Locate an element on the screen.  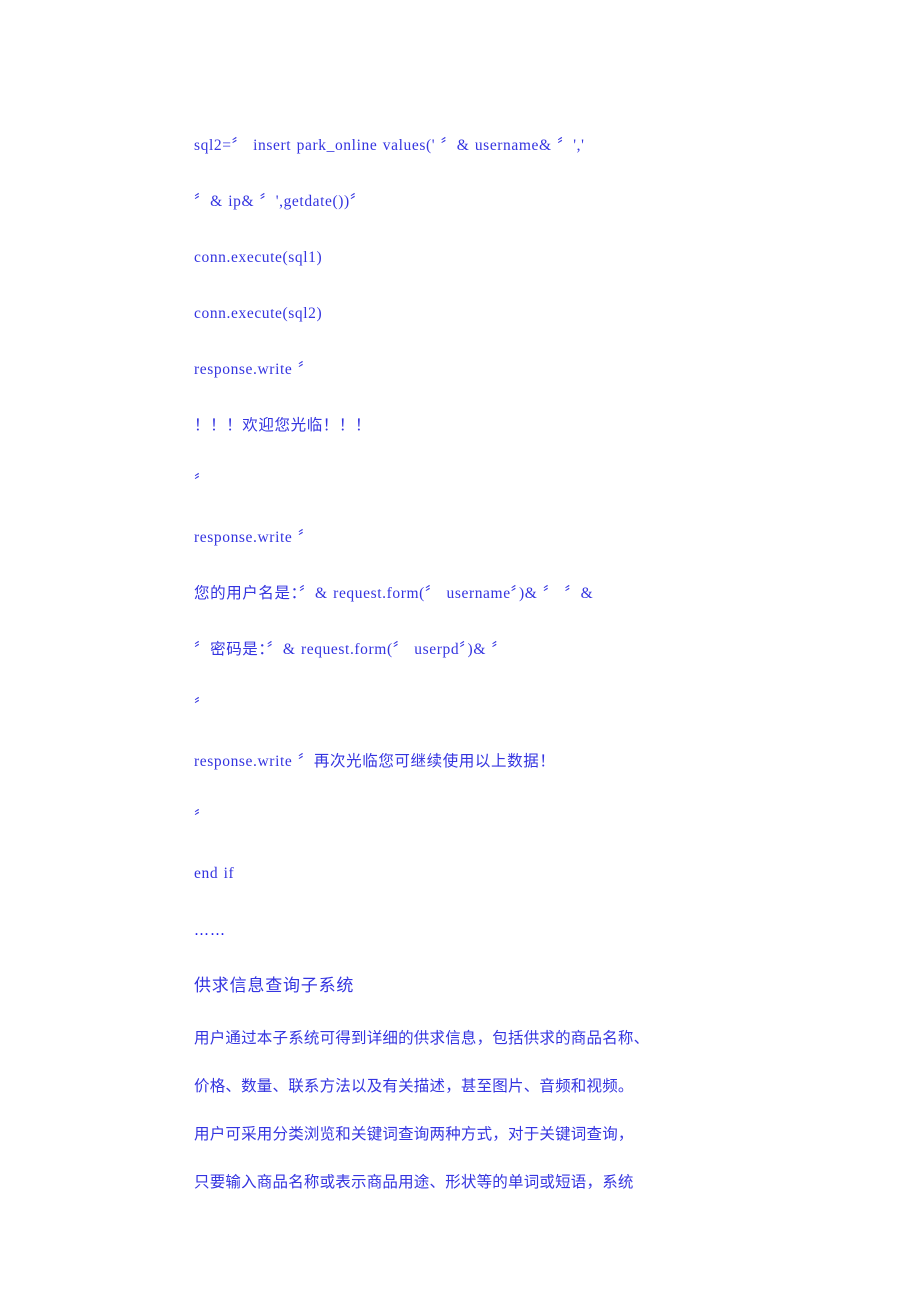
code-line-response-write-open-2: response.write 〞 is located at coordinates (254, 537).